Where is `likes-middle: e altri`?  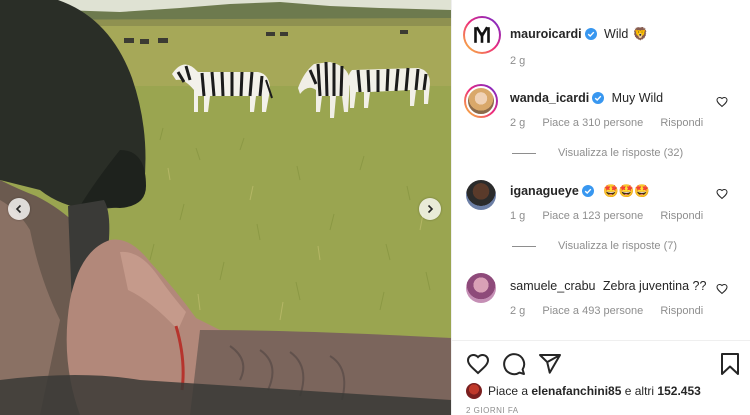 likes-middle: e altri is located at coordinates (639, 391).